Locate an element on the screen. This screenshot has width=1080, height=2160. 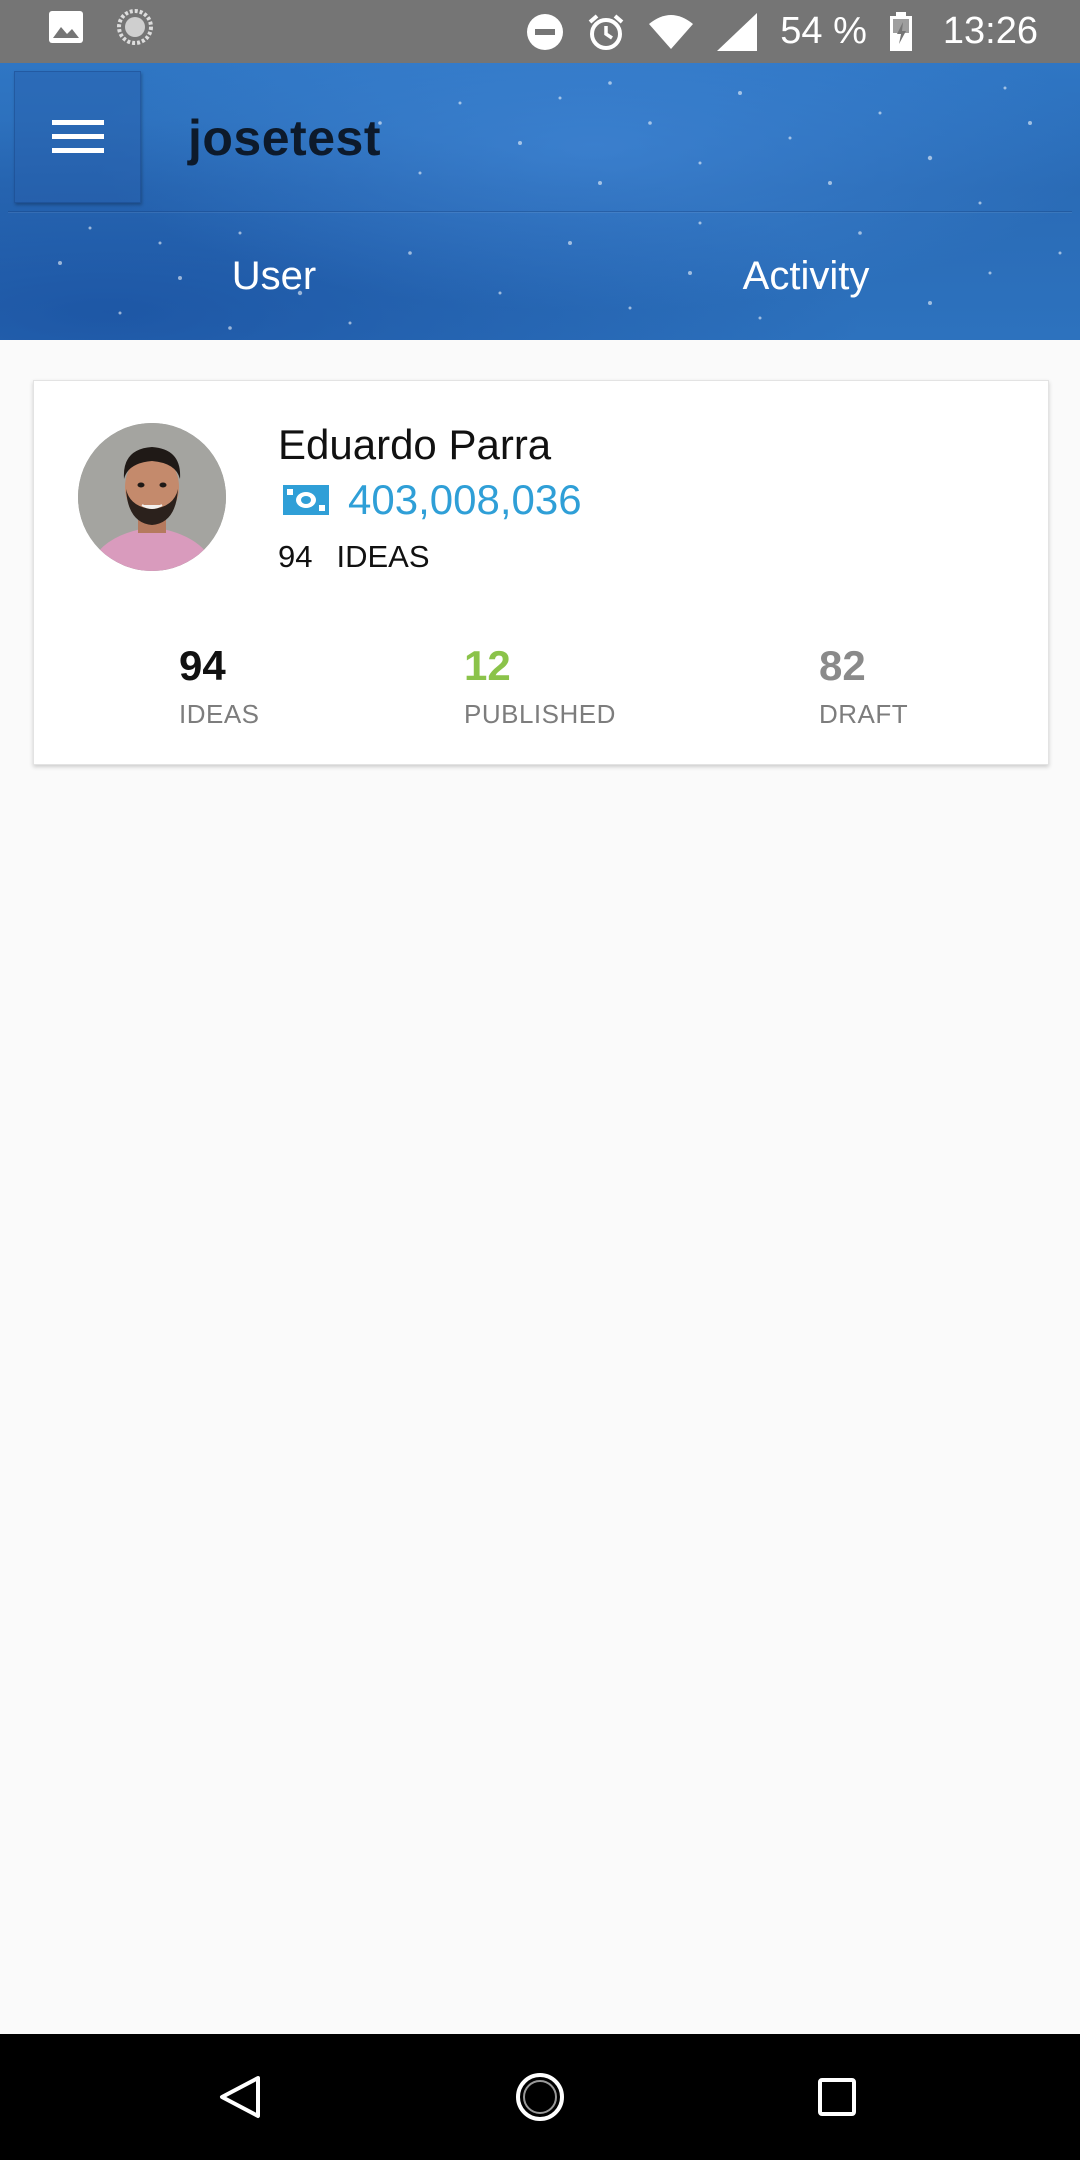
tab-bar: User Activity is located at coordinates (540, 275).